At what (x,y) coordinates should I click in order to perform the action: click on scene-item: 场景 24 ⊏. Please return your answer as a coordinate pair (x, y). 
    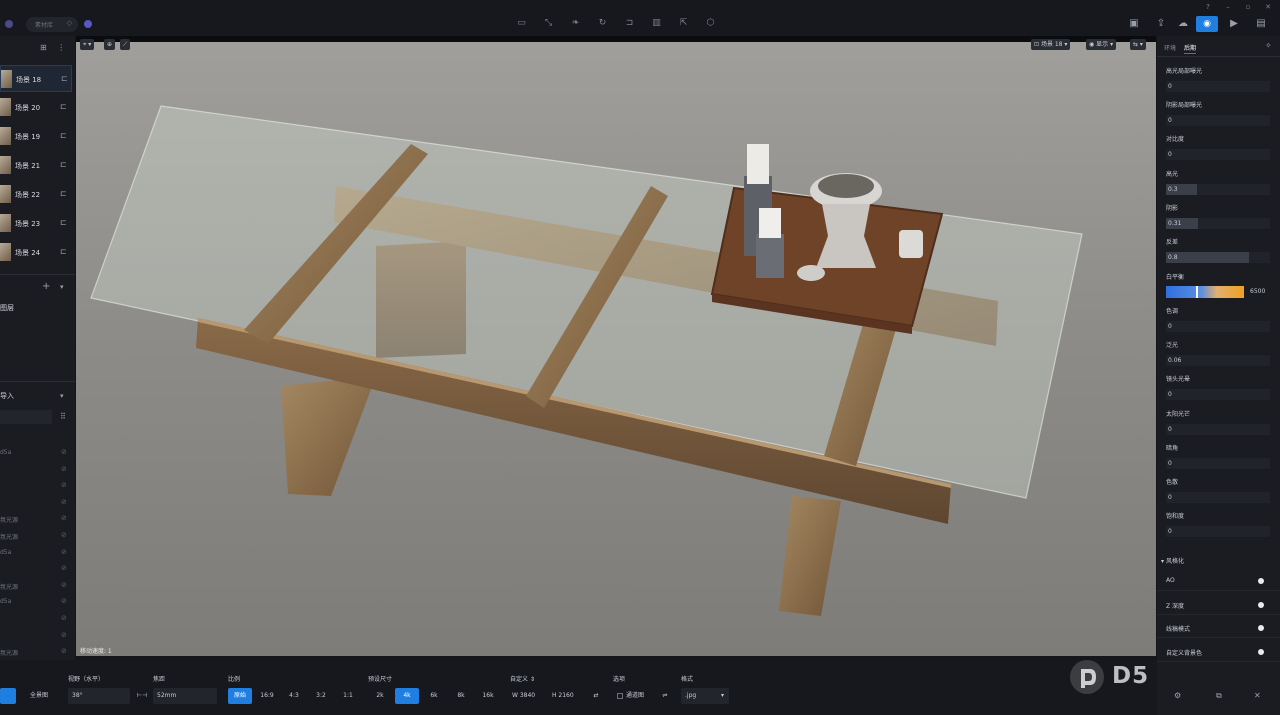
    Looking at the image, I should click on (36, 252).